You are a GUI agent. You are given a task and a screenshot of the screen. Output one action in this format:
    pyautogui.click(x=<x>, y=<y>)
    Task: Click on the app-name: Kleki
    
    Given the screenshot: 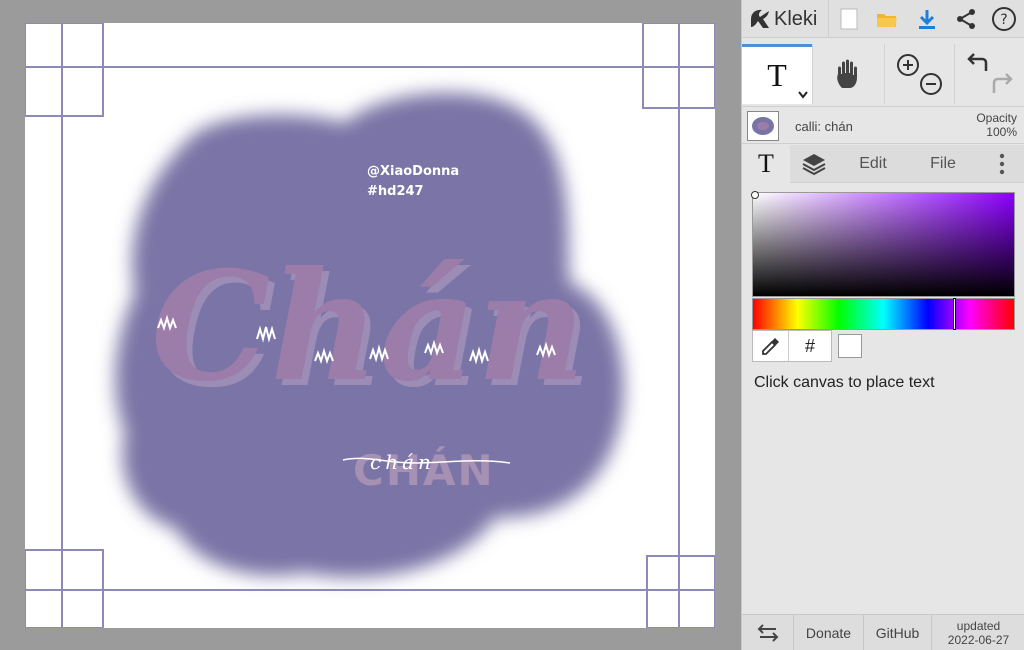 What is the action you would take?
    pyautogui.click(x=796, y=18)
    